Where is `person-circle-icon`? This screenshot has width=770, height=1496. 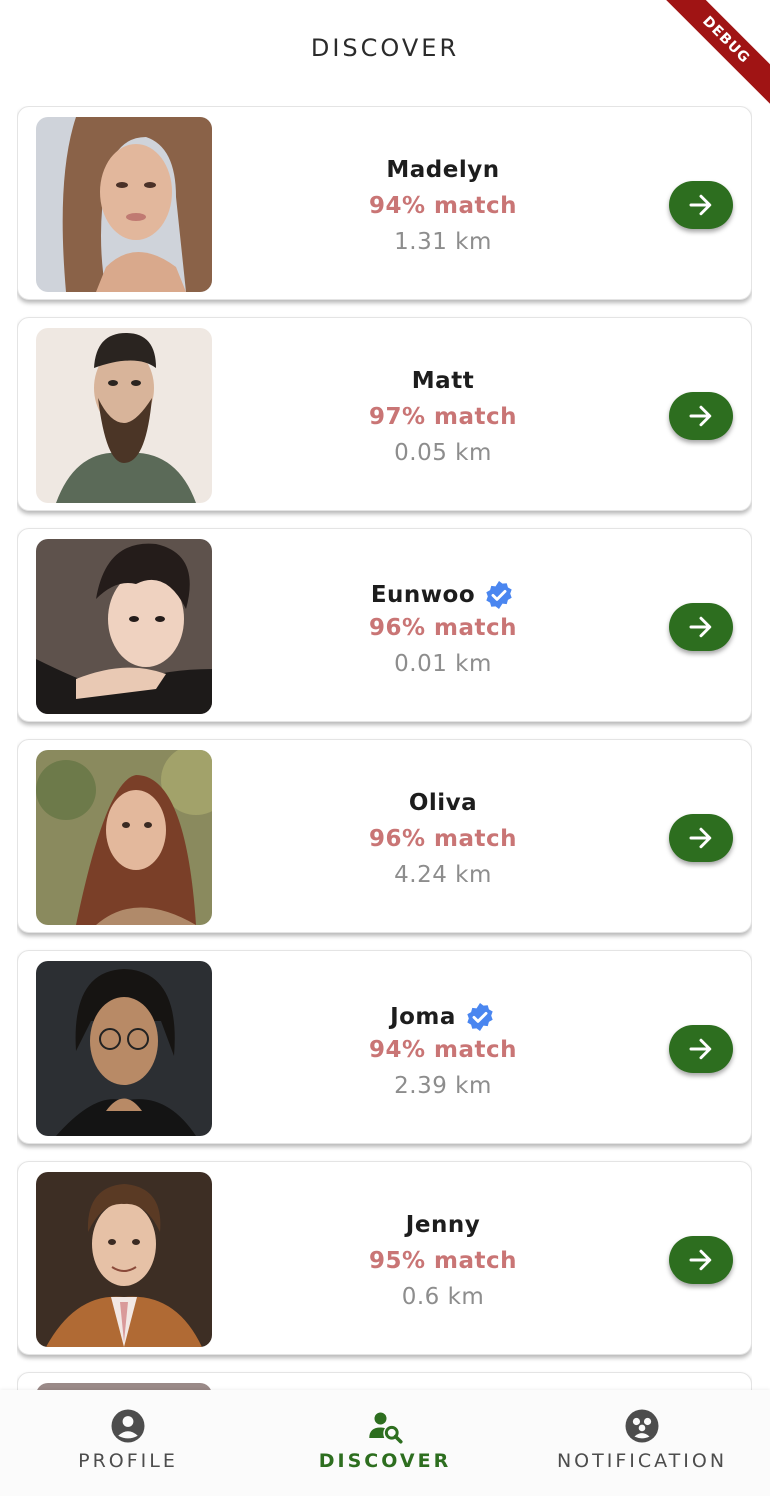 person-circle-icon is located at coordinates (128, 1426).